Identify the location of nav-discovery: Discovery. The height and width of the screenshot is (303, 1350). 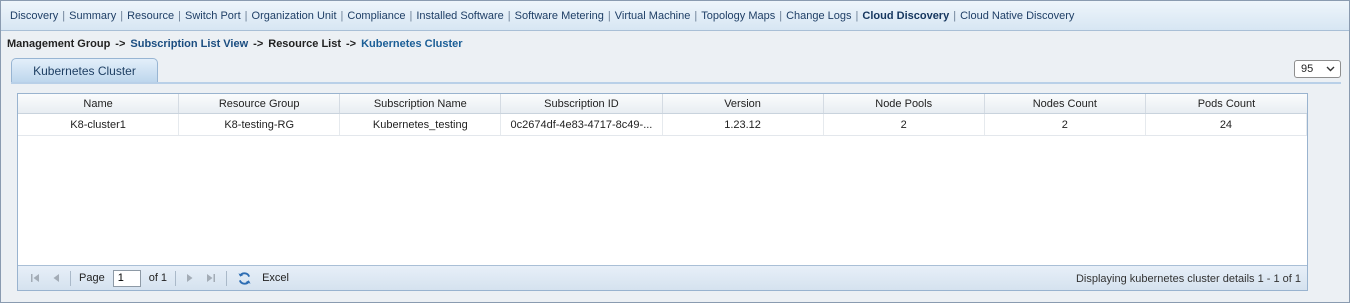
(34, 16).